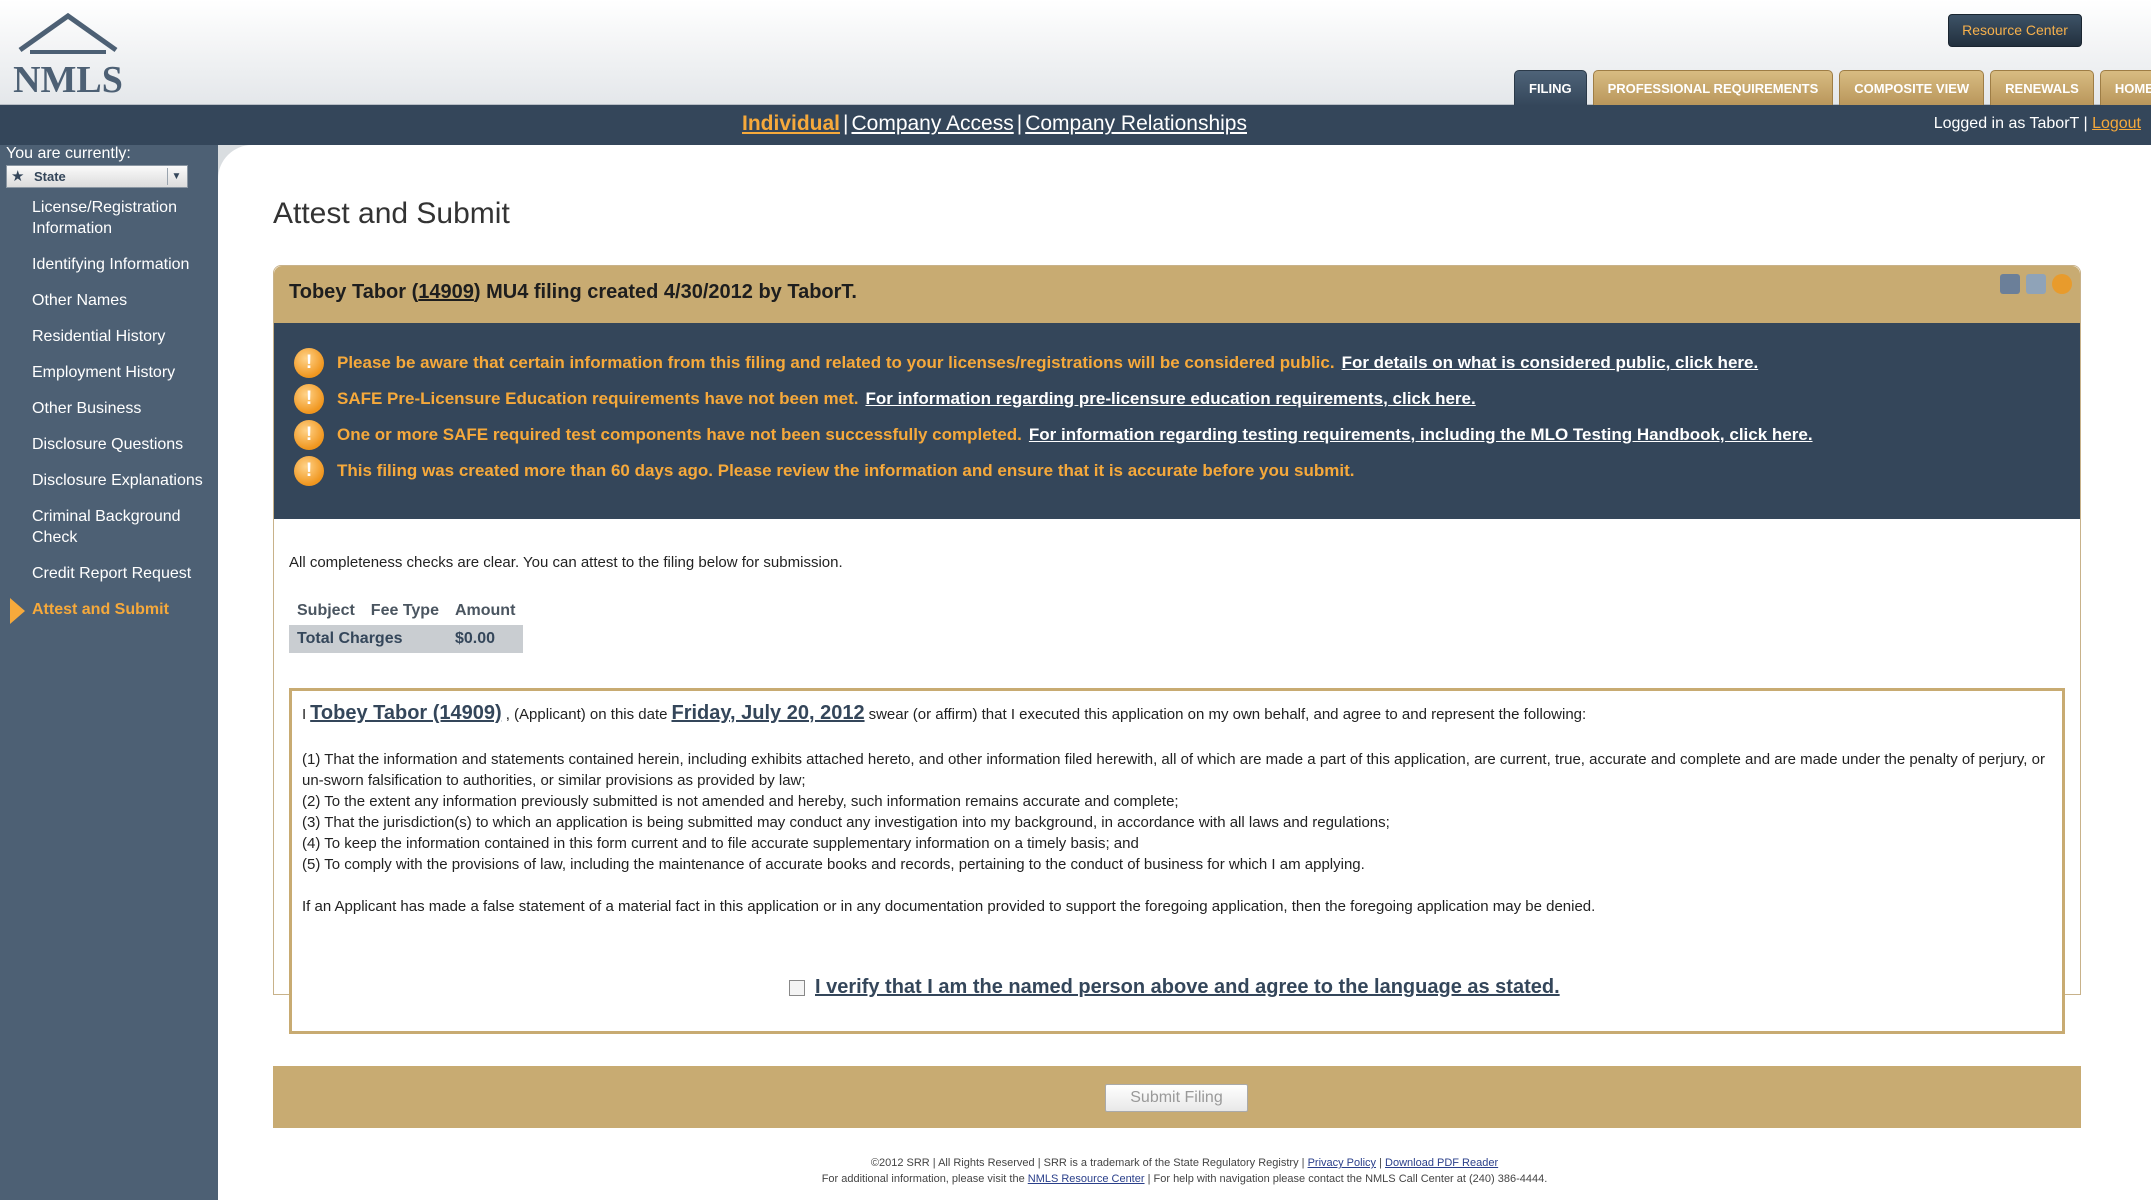 This screenshot has width=2151, height=1200. Describe the element at coordinates (109, 444) in the screenshot. I see `sidebar-item-disclosure-questions: Disclosure Questions` at that location.